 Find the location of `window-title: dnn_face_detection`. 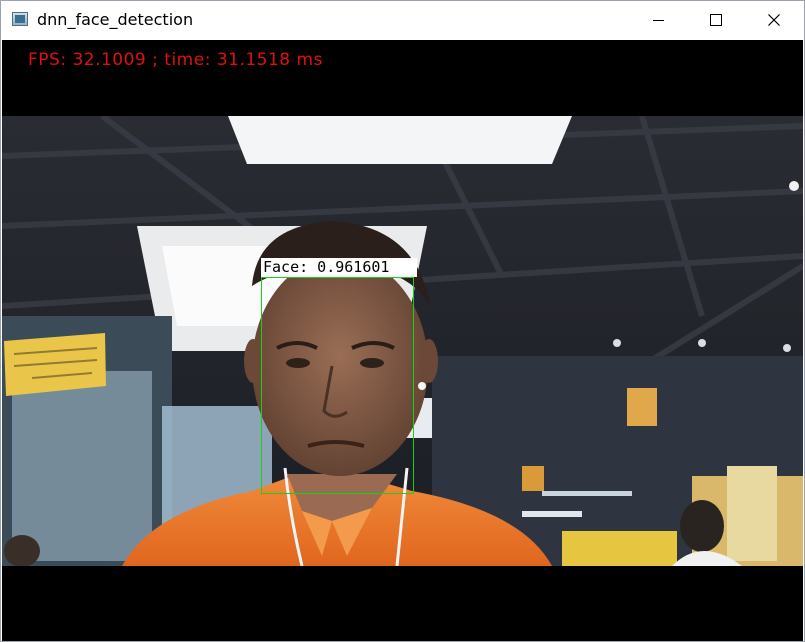

window-title: dnn_face_detection is located at coordinates (115, 19).